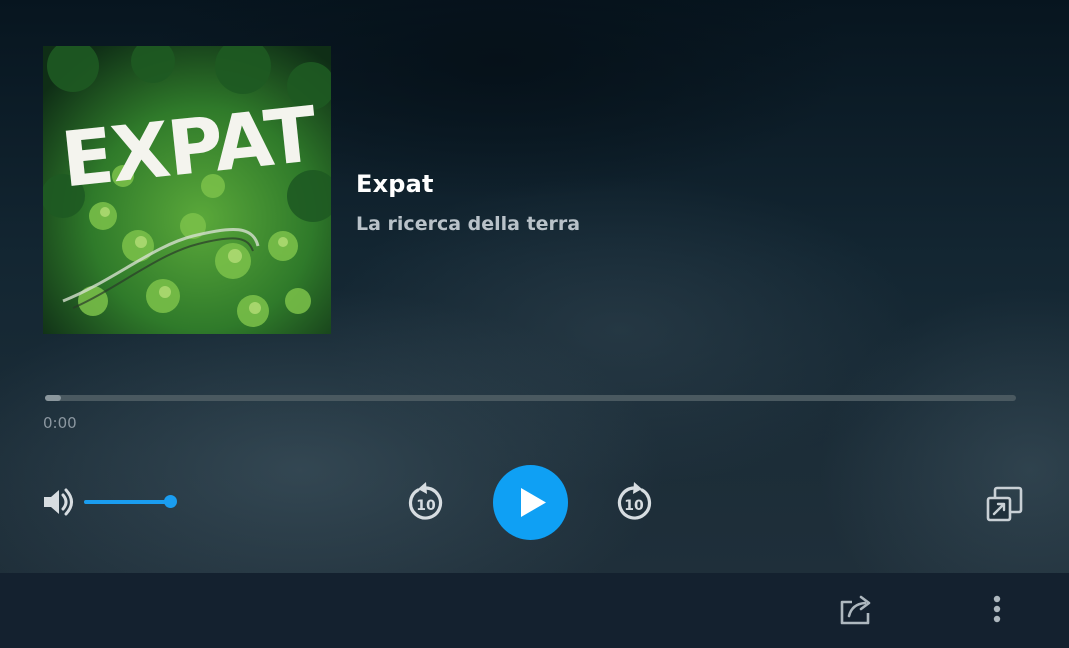 The height and width of the screenshot is (648, 1069). I want to click on forward-10-button: 10, so click(634, 503).